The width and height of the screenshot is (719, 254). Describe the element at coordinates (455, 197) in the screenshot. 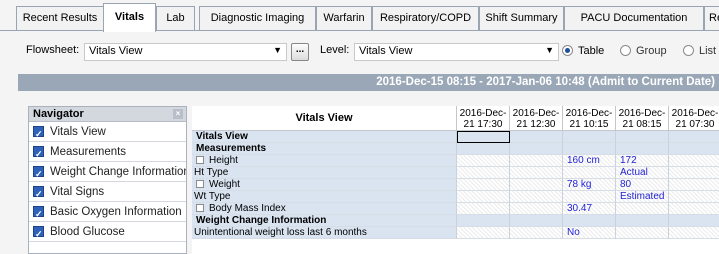

I see `table-row: Wt Type Estimated` at that location.